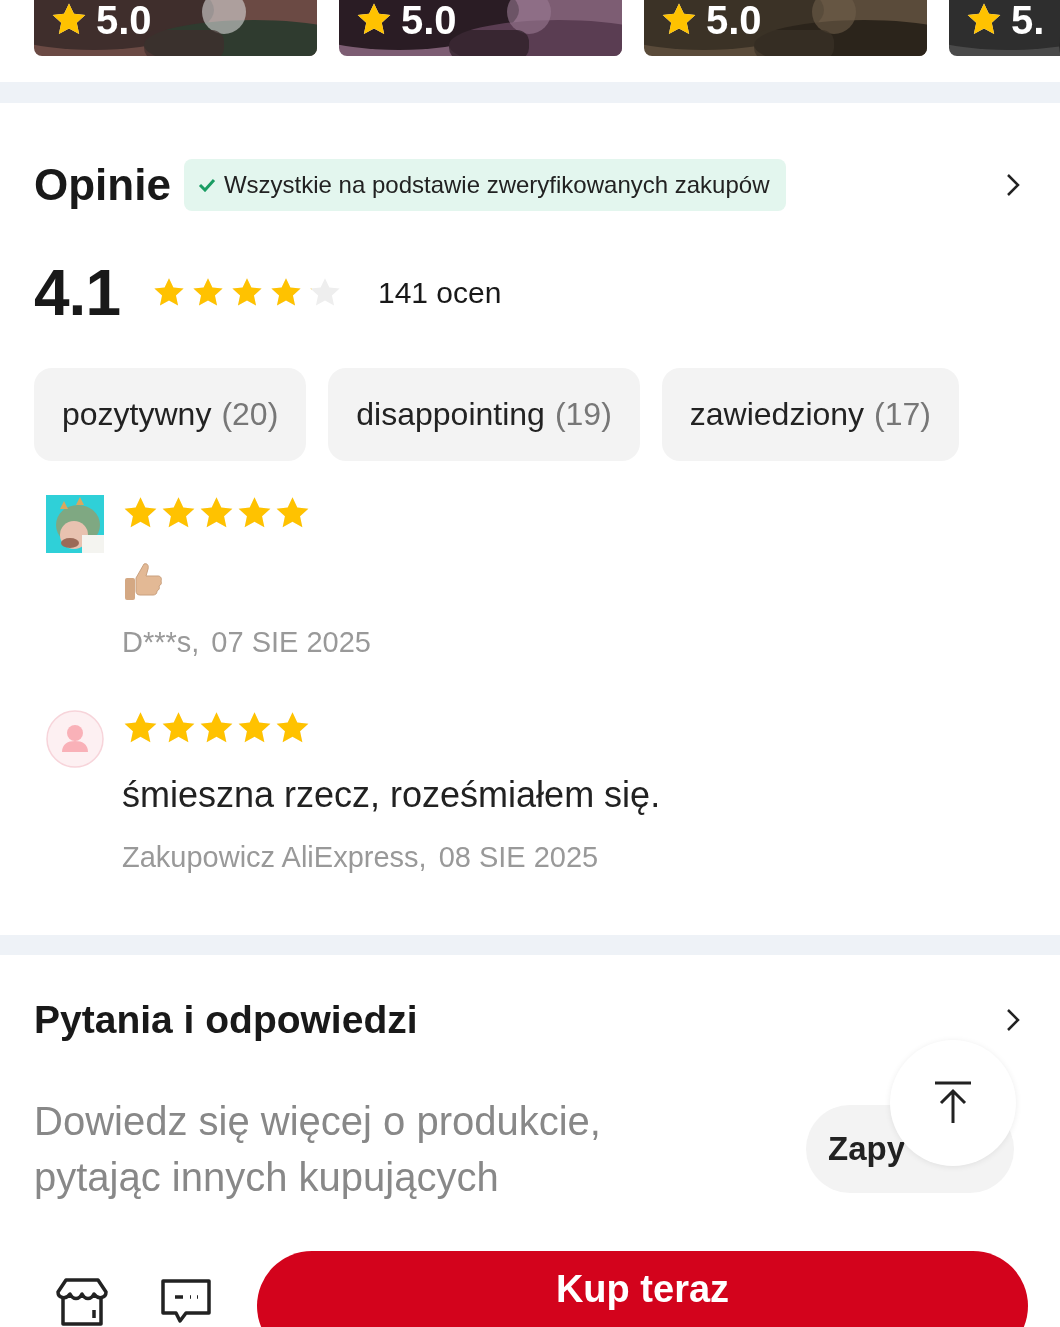 Image resolution: width=1060 pixels, height=1327 pixels. I want to click on rating-value: 5., so click(1028, 22).